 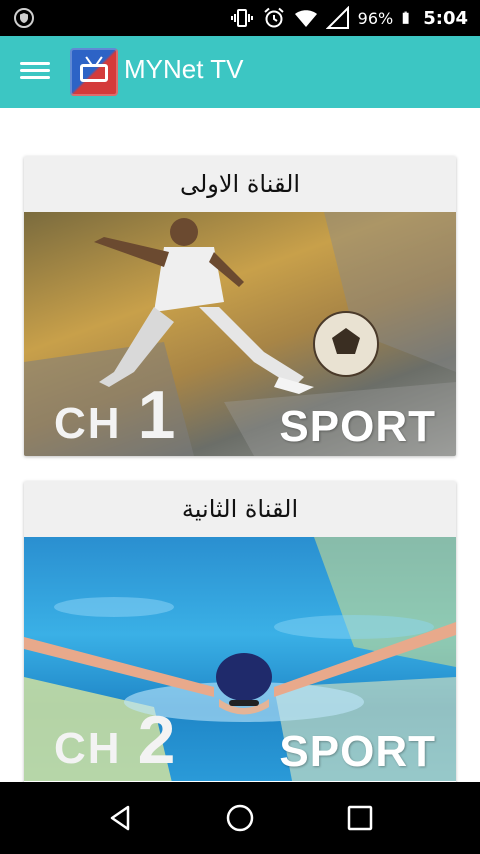 I want to click on ch-number: 1, so click(x=157, y=415).